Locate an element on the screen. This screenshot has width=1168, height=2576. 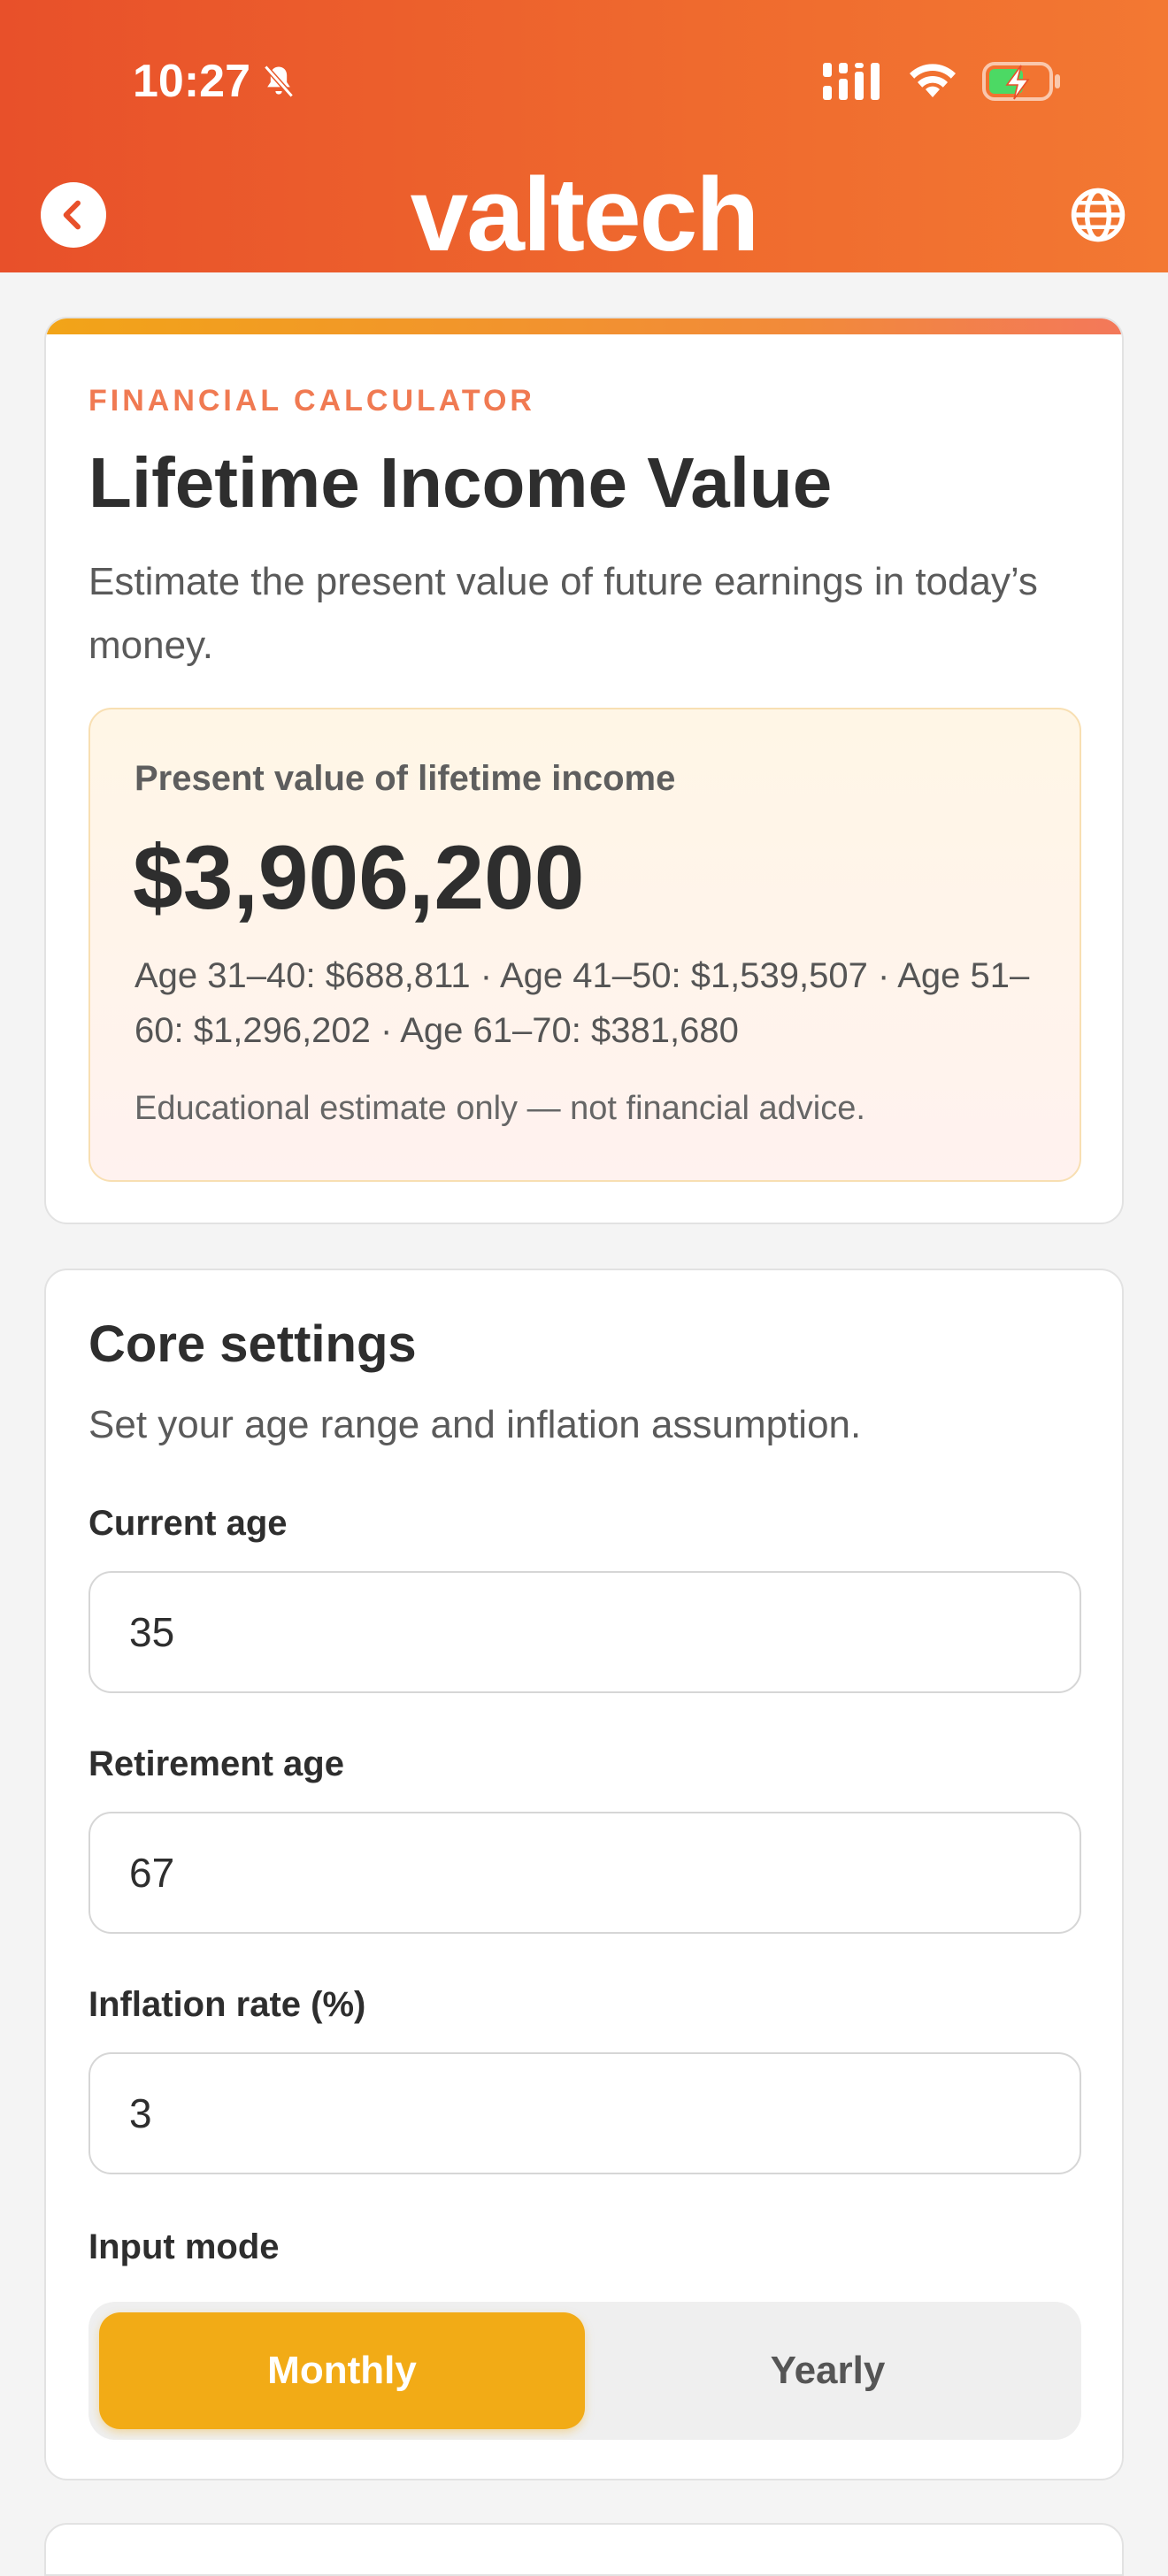
next-card is located at coordinates (584, 2549).